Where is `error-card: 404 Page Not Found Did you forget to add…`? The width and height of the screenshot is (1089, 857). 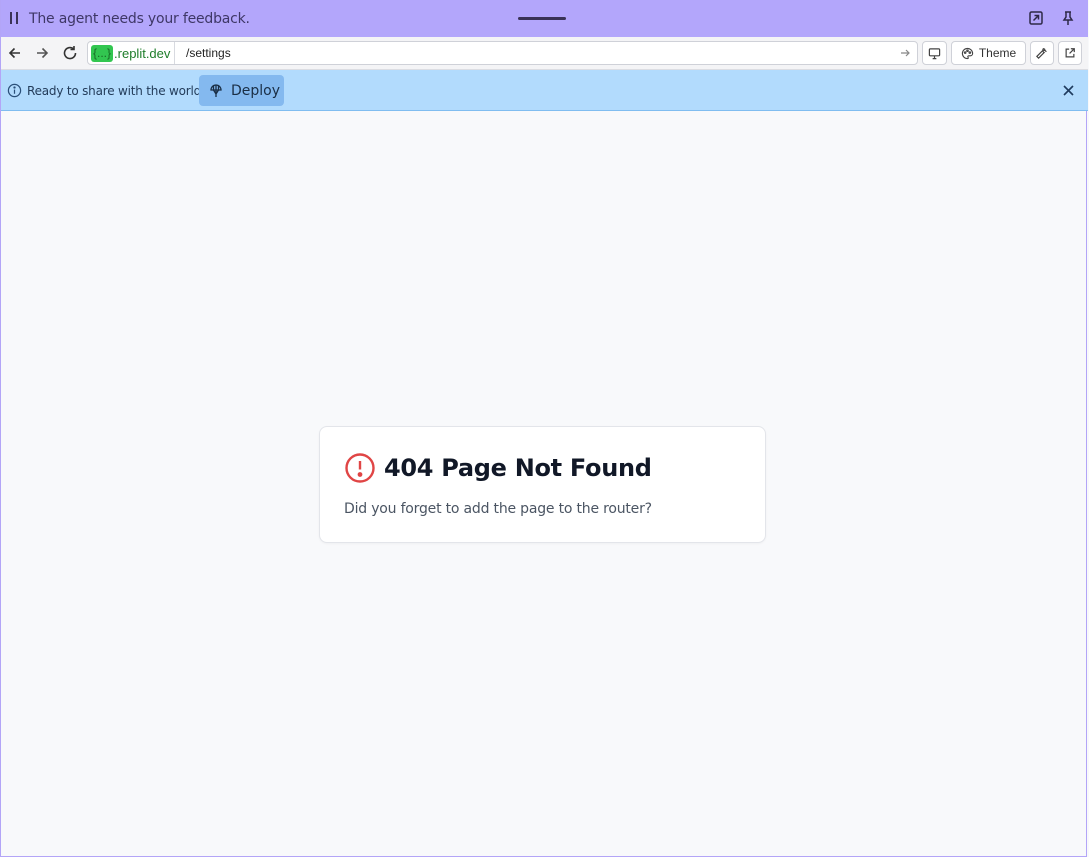 error-card: 404 Page Not Found Did you forget to add… is located at coordinates (542, 484).